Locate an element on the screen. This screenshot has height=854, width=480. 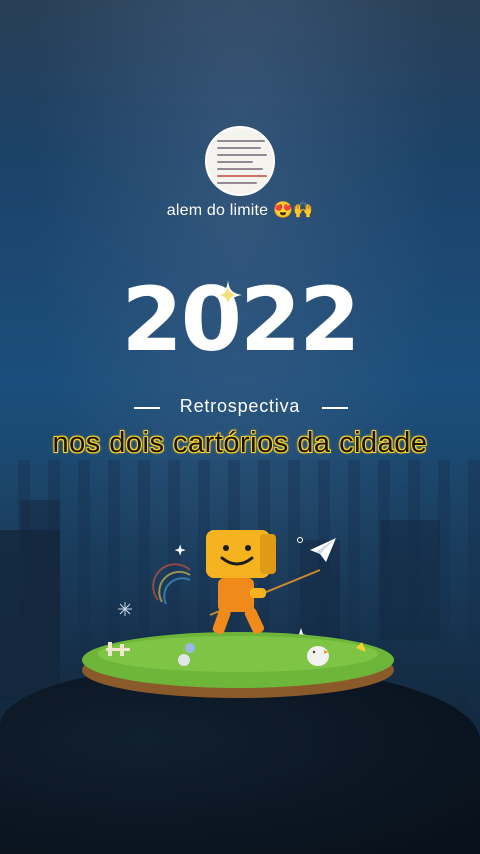
paper-plane-icon is located at coordinates (323, 550).